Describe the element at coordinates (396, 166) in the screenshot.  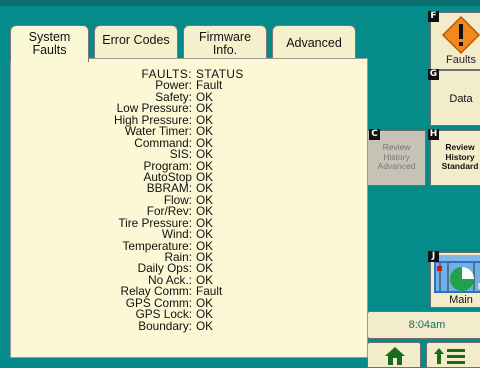
I see `review-advanced-line3: Advanced` at that location.